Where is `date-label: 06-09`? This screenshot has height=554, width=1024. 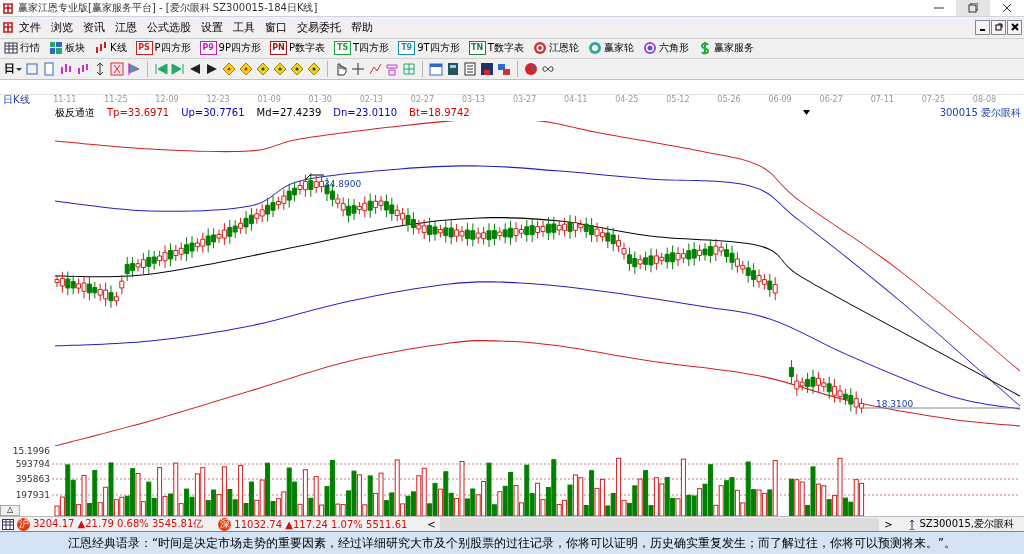 date-label: 06-09 is located at coordinates (780, 100).